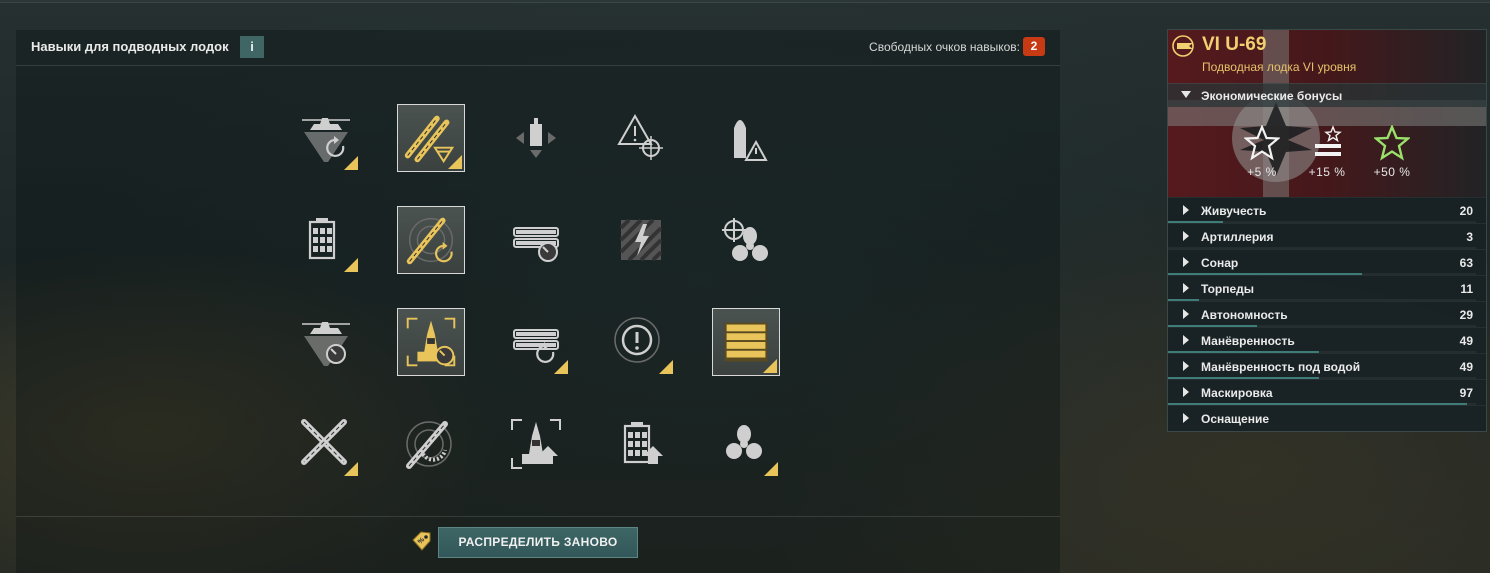  I want to click on free-points-badge: 2, so click(1034, 46).